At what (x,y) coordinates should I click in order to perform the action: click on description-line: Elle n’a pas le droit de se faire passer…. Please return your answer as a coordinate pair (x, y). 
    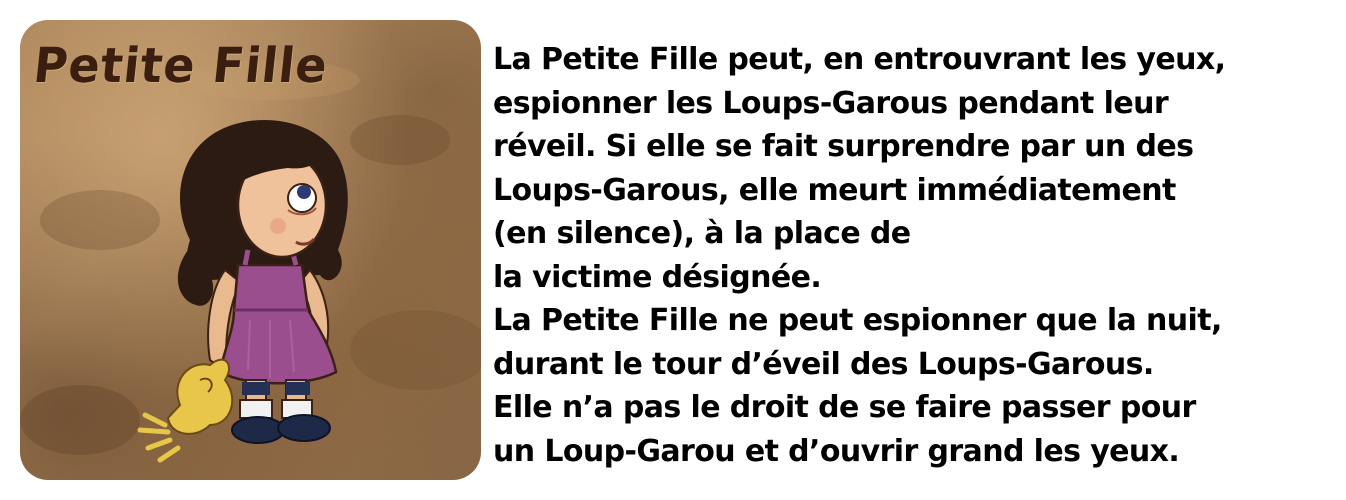
    Looking at the image, I should click on (844, 407).